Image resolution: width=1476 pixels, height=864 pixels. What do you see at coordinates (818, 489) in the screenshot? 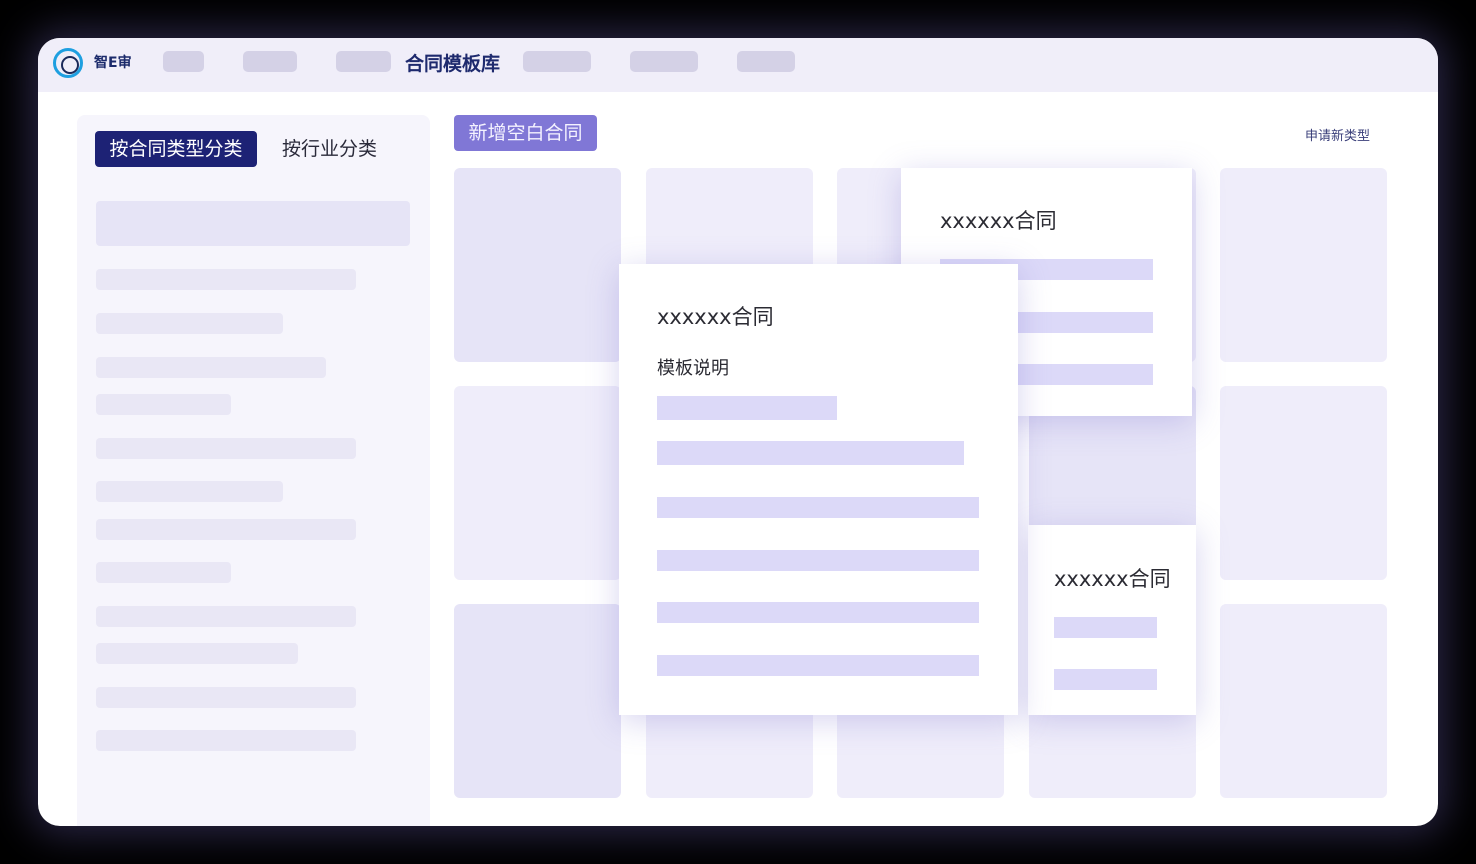
I see `template-preview-card-front: xxxxxx合同 模板说明` at bounding box center [818, 489].